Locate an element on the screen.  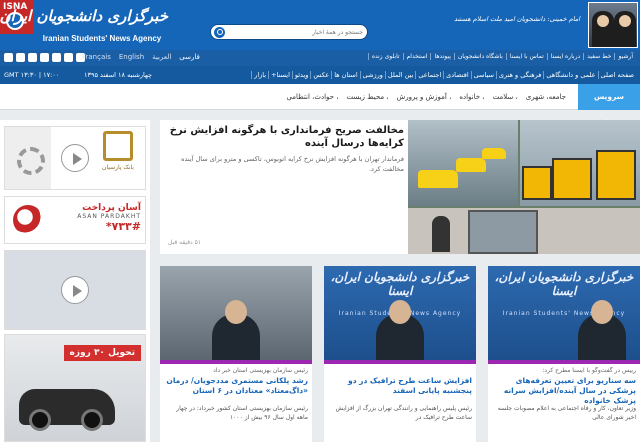
metro-photo is located at coordinates (524, 231).